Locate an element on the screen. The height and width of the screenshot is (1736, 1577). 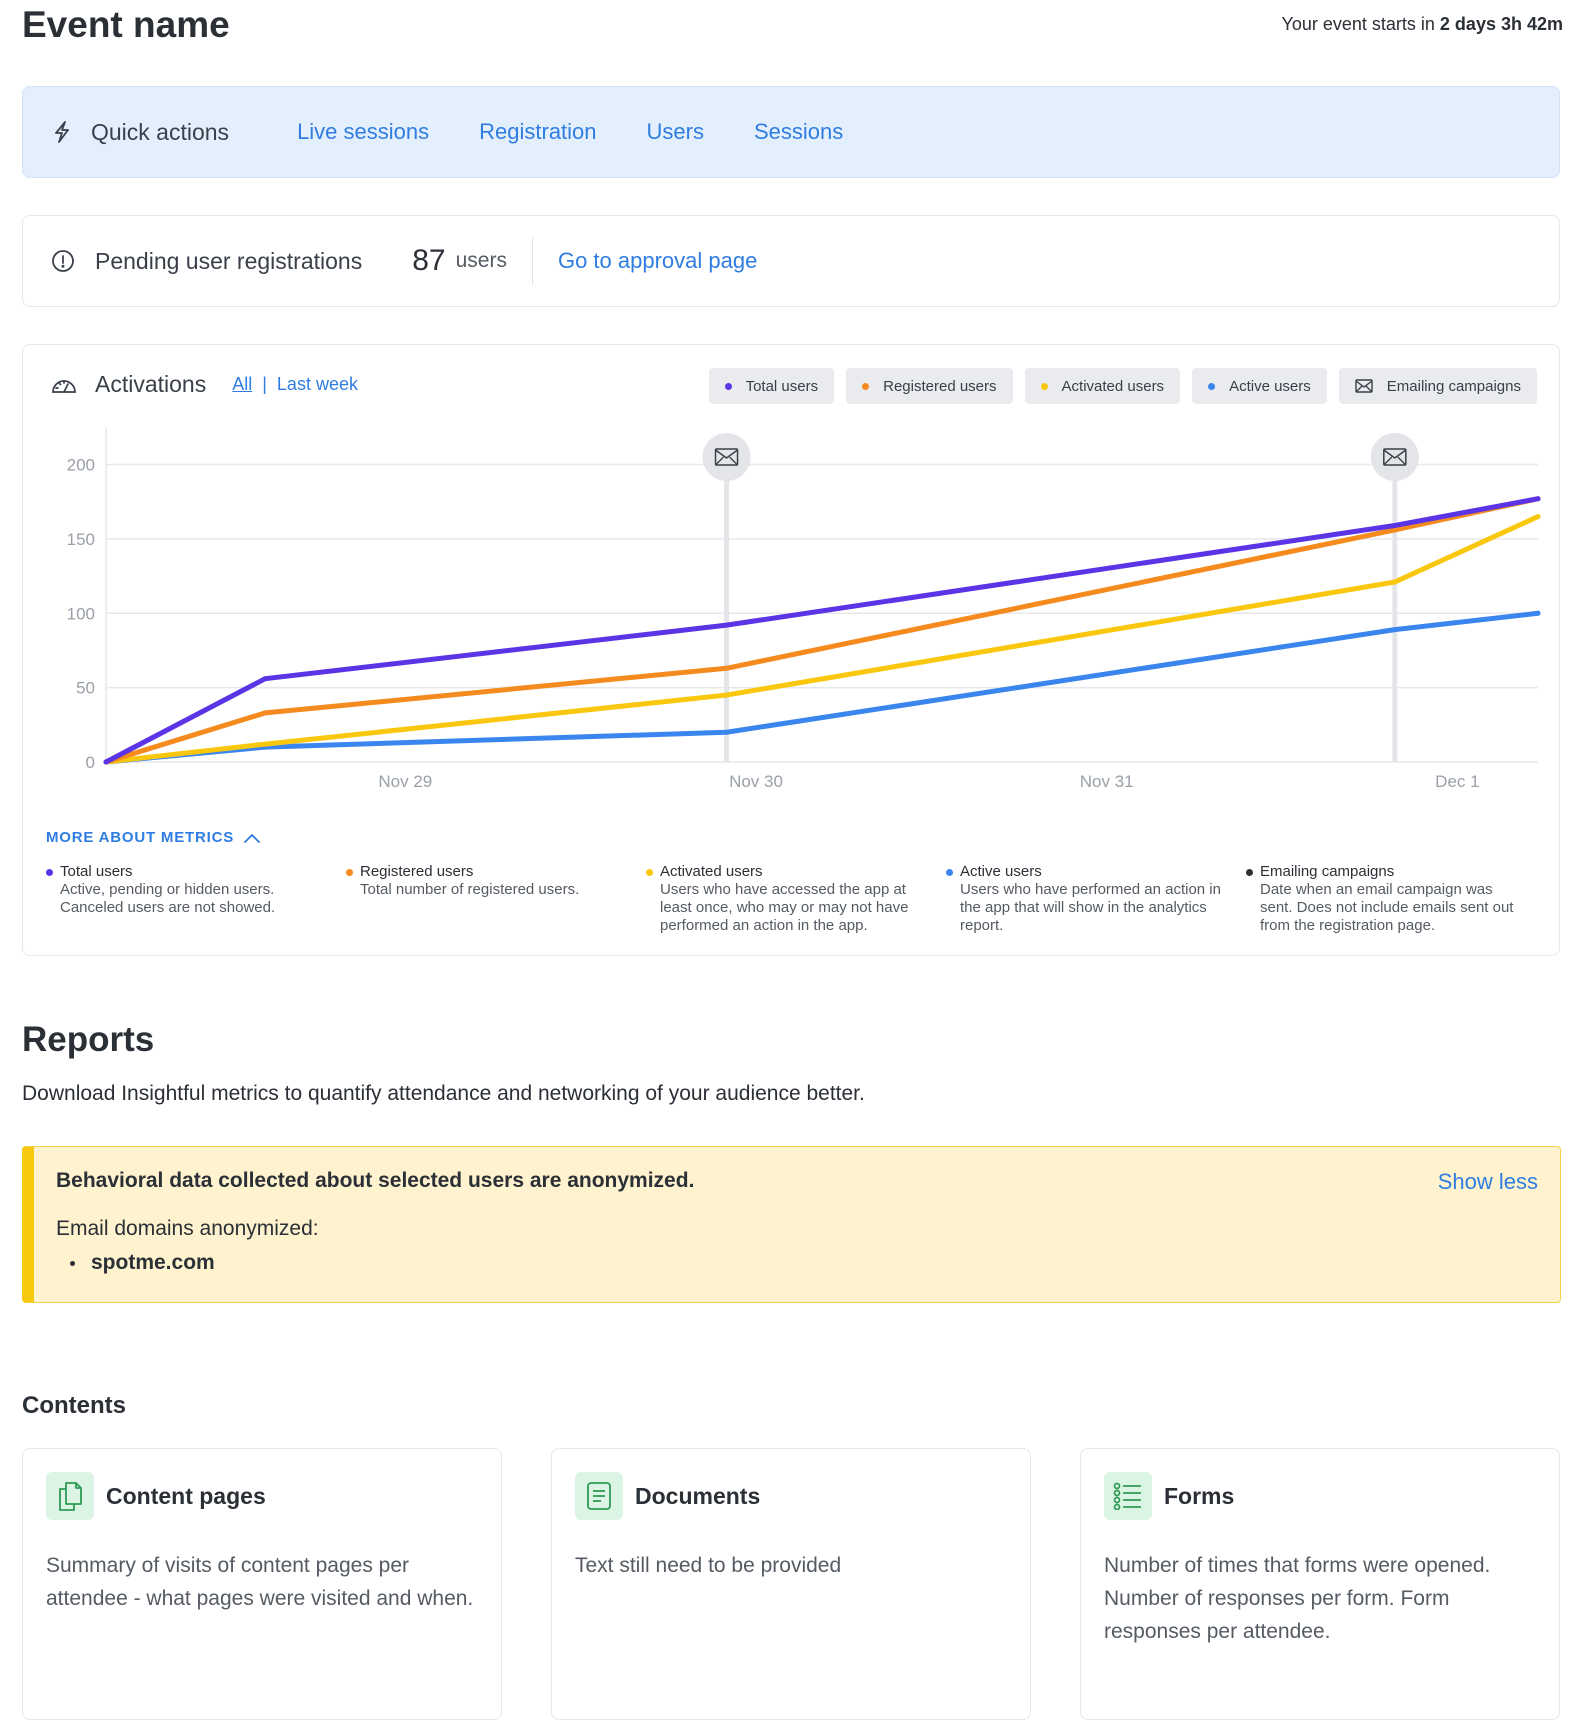
more-about-metrics-toggle: MORE ABOUT METRICS is located at coordinates (153, 837).